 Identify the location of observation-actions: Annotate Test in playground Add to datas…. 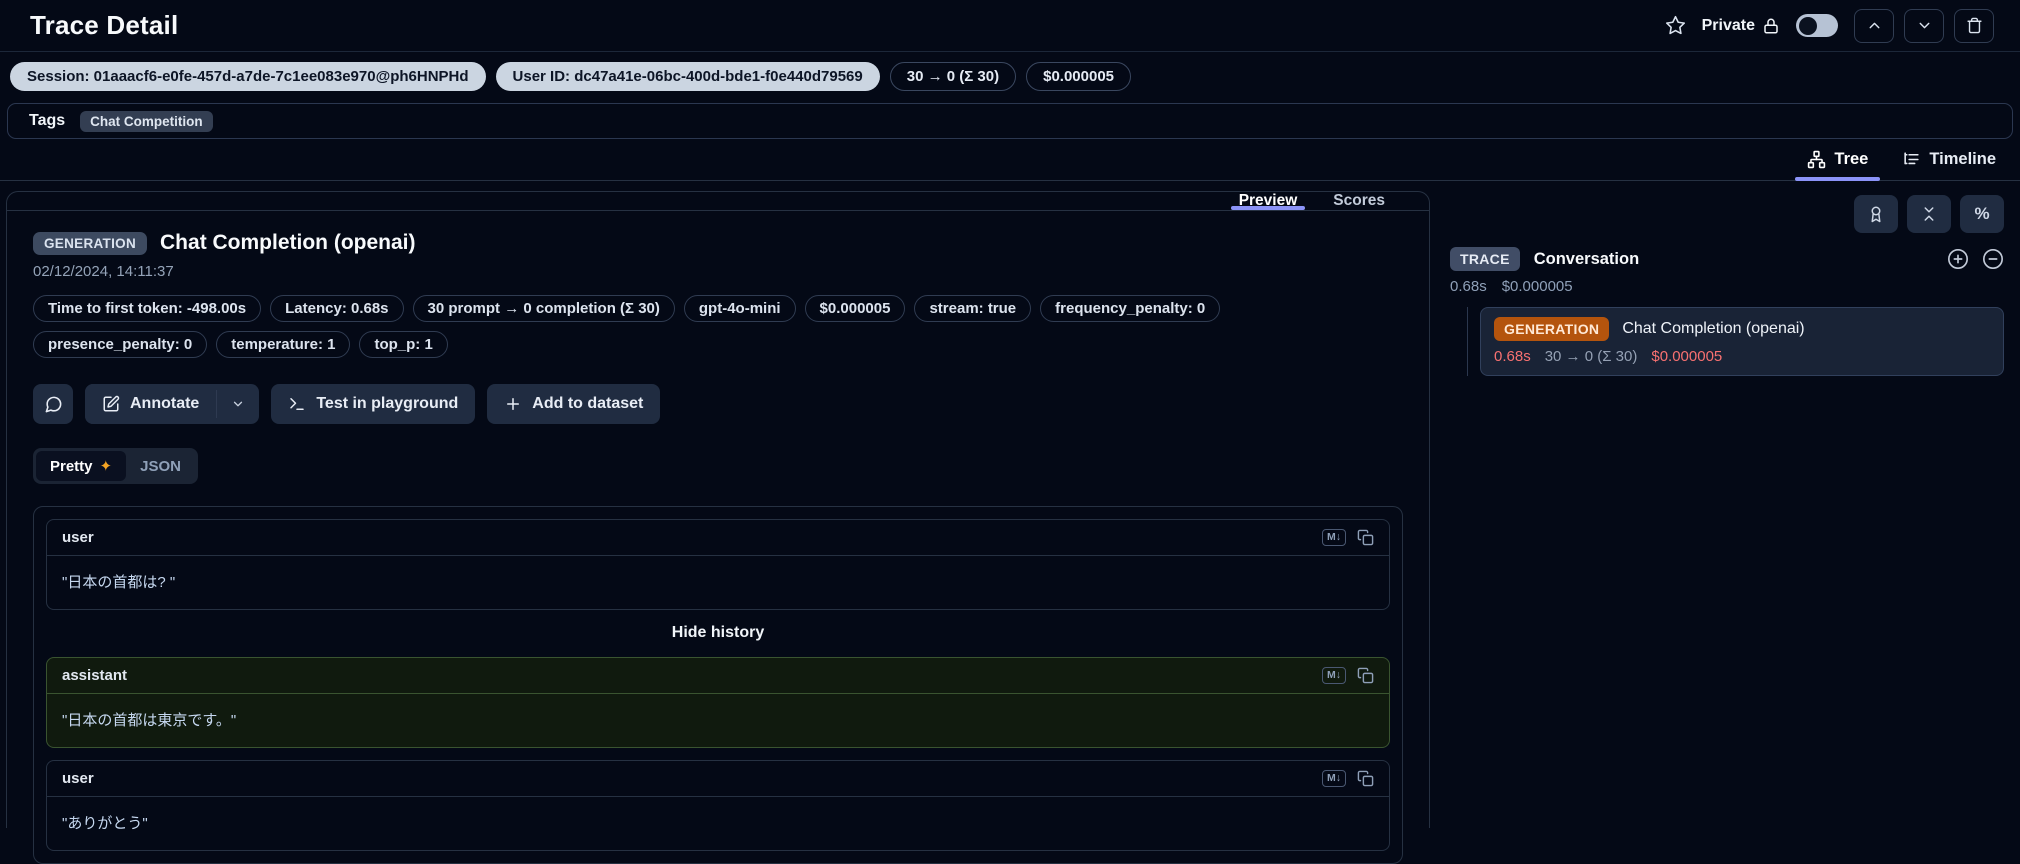
(717, 404).